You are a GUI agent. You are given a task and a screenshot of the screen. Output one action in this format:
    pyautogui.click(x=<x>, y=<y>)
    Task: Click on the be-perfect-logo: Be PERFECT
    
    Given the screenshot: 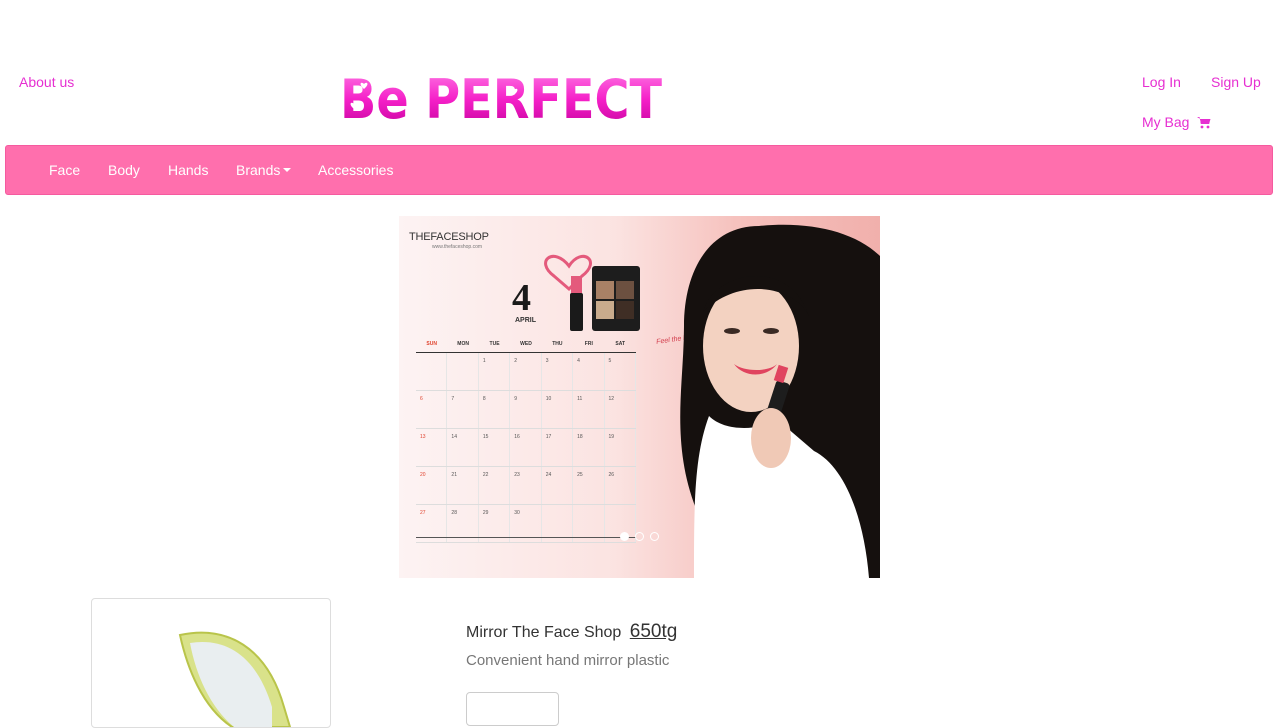 What is the action you would take?
    pyautogui.click(x=502, y=96)
    